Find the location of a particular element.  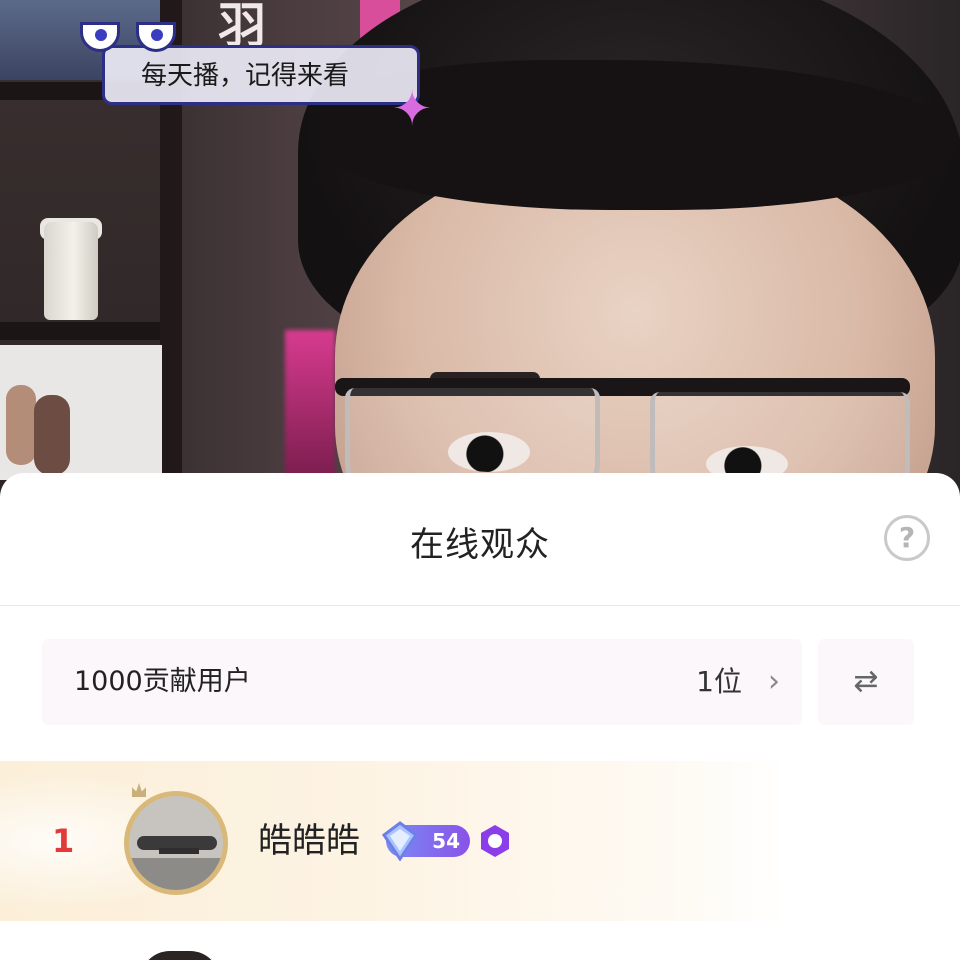

switch-icon: ⇄ is located at coordinates (866, 682).